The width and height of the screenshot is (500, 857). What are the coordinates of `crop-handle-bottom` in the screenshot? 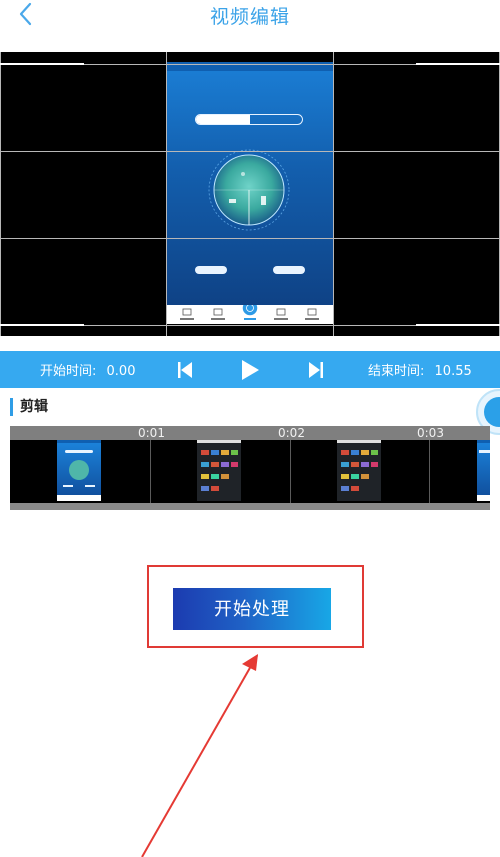 It's located at (42, 325).